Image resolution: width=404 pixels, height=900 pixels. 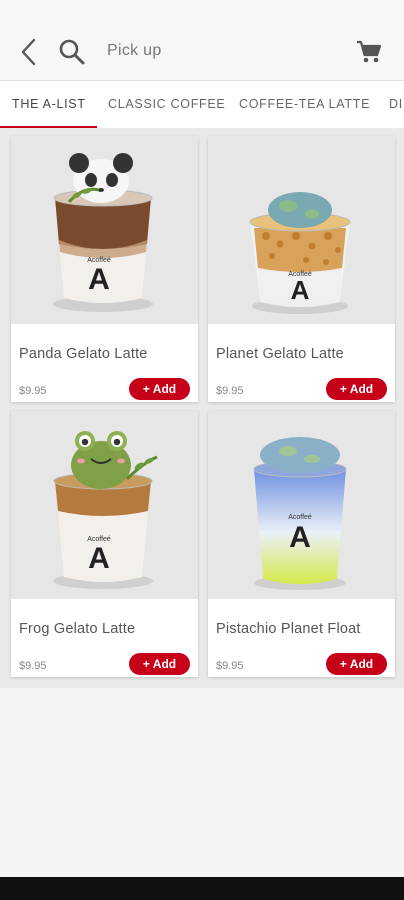 I want to click on chevron-left-icon, so click(x=28, y=52).